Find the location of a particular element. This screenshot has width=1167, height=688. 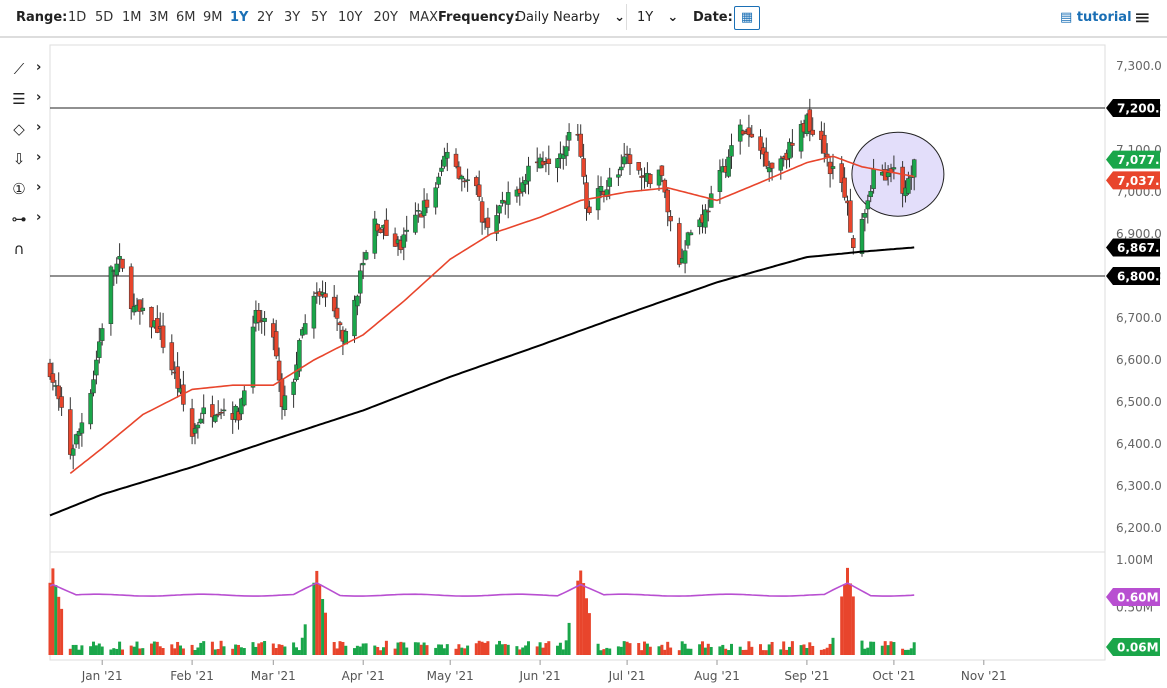

range-5d: 5D is located at coordinates (104, 17).